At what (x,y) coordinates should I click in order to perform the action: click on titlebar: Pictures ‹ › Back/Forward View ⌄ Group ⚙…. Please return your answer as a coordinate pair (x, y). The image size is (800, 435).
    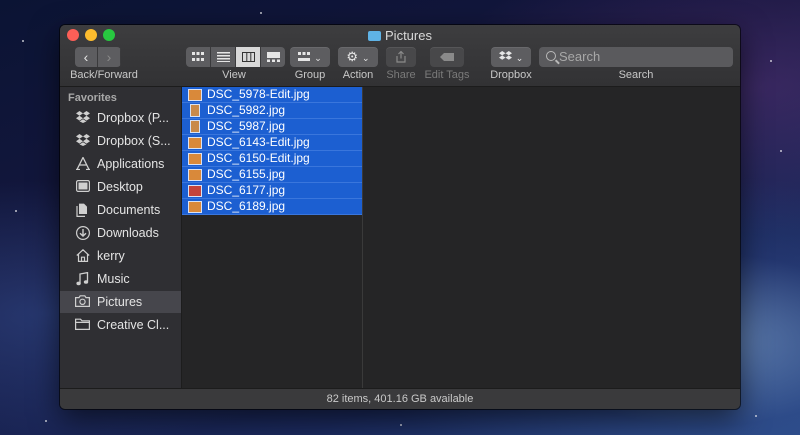
    Looking at the image, I should click on (400, 56).